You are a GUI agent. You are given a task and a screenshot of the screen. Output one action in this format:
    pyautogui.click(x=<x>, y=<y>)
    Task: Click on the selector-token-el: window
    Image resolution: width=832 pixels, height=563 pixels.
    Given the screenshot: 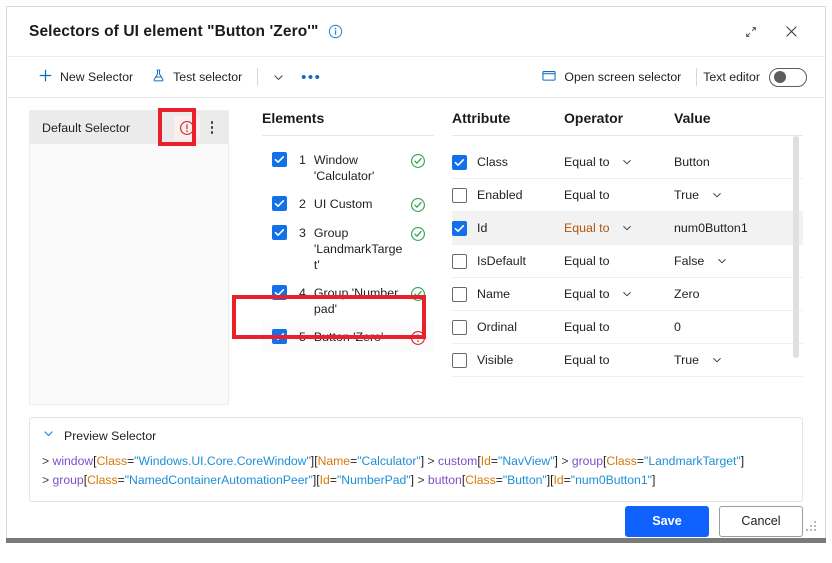 What is the action you would take?
    pyautogui.click(x=73, y=461)
    